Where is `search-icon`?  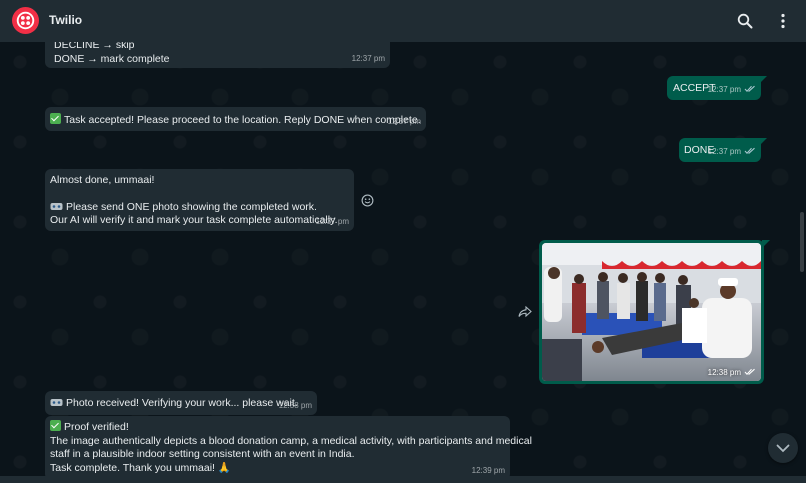
search-icon is located at coordinates (745, 21).